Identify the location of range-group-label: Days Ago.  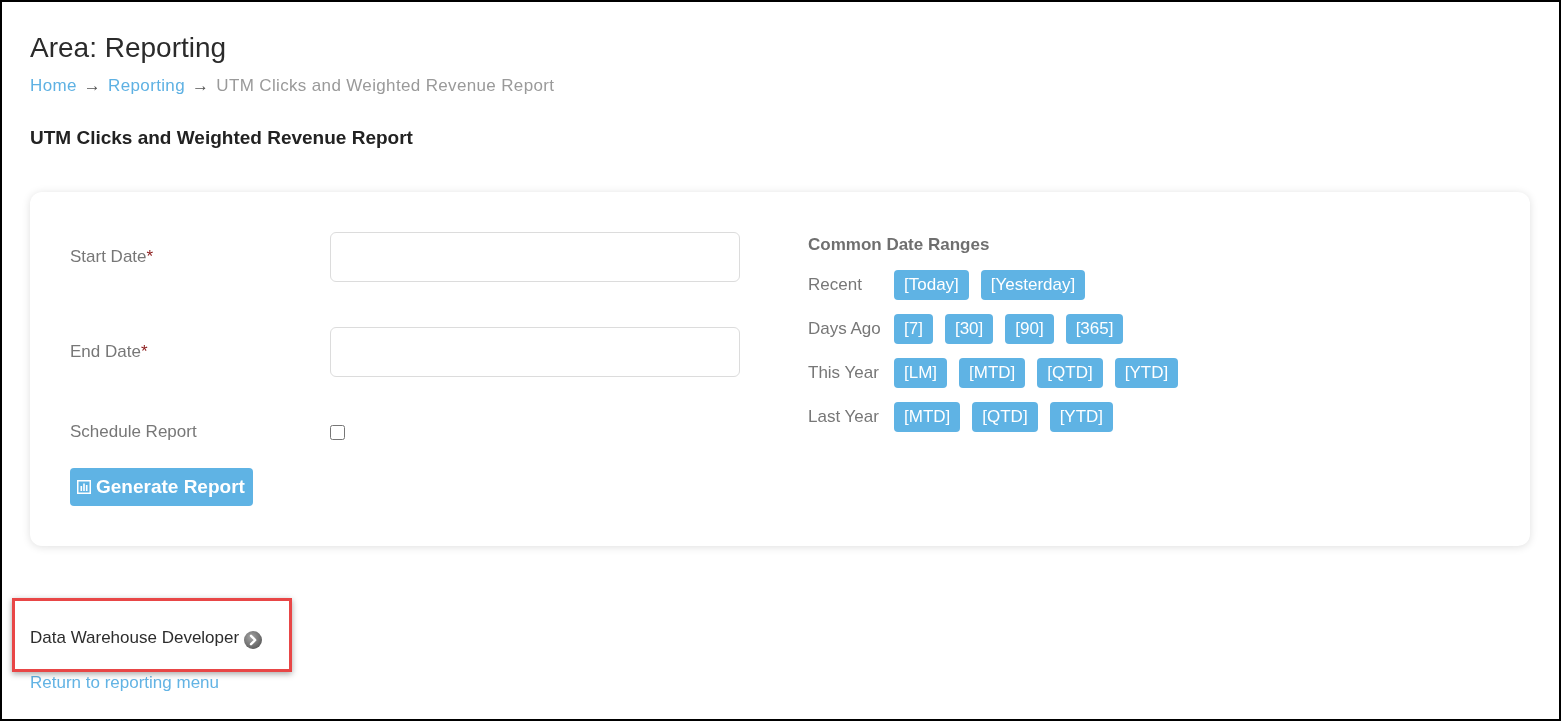
(844, 328).